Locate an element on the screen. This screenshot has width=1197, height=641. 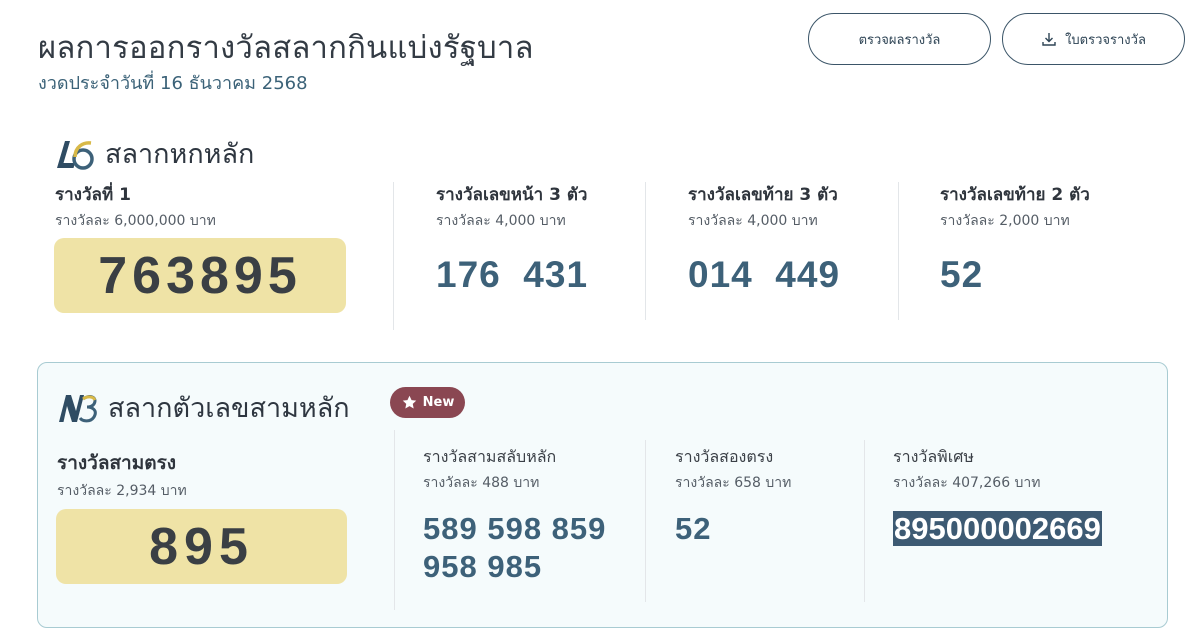
check-results-label: ตรวจผลรางวัล is located at coordinates (899, 40).